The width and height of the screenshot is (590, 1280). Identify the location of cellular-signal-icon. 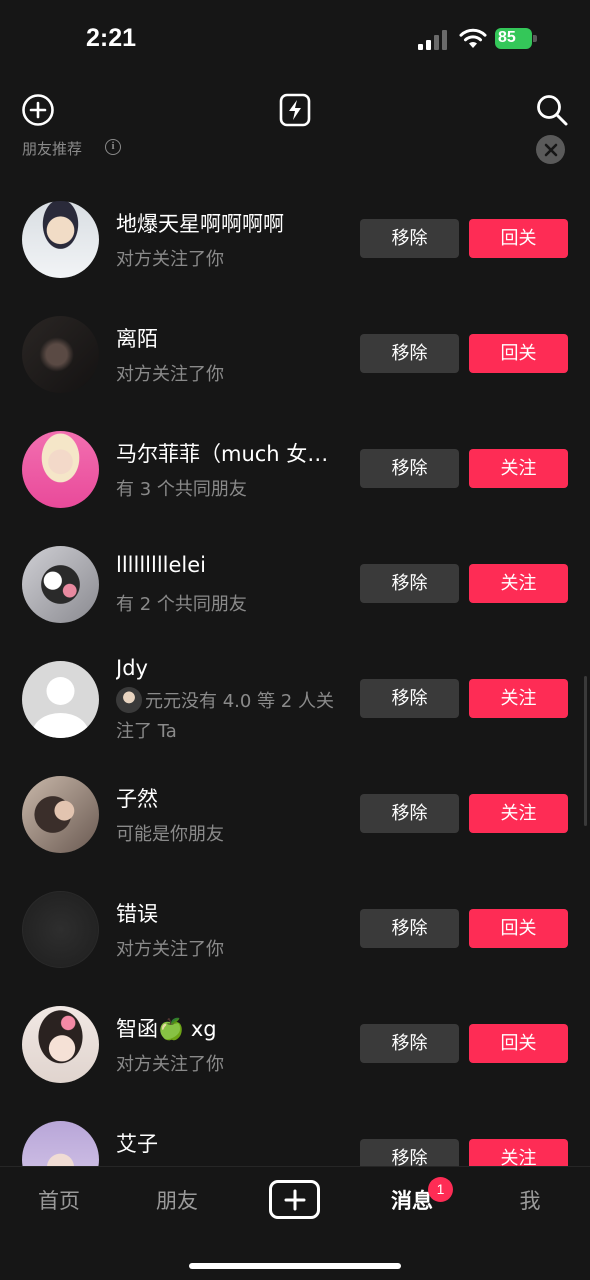
(434, 40).